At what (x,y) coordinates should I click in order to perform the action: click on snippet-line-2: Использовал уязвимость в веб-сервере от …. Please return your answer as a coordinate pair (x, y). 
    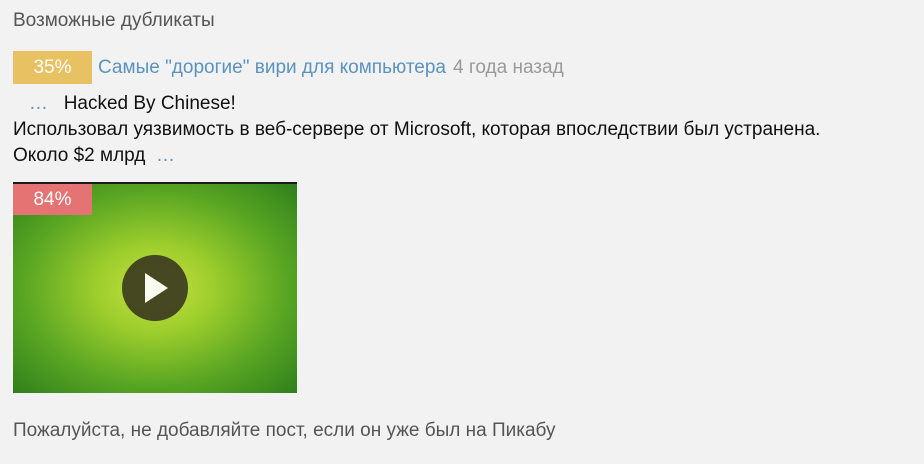
    Looking at the image, I should click on (465, 130).